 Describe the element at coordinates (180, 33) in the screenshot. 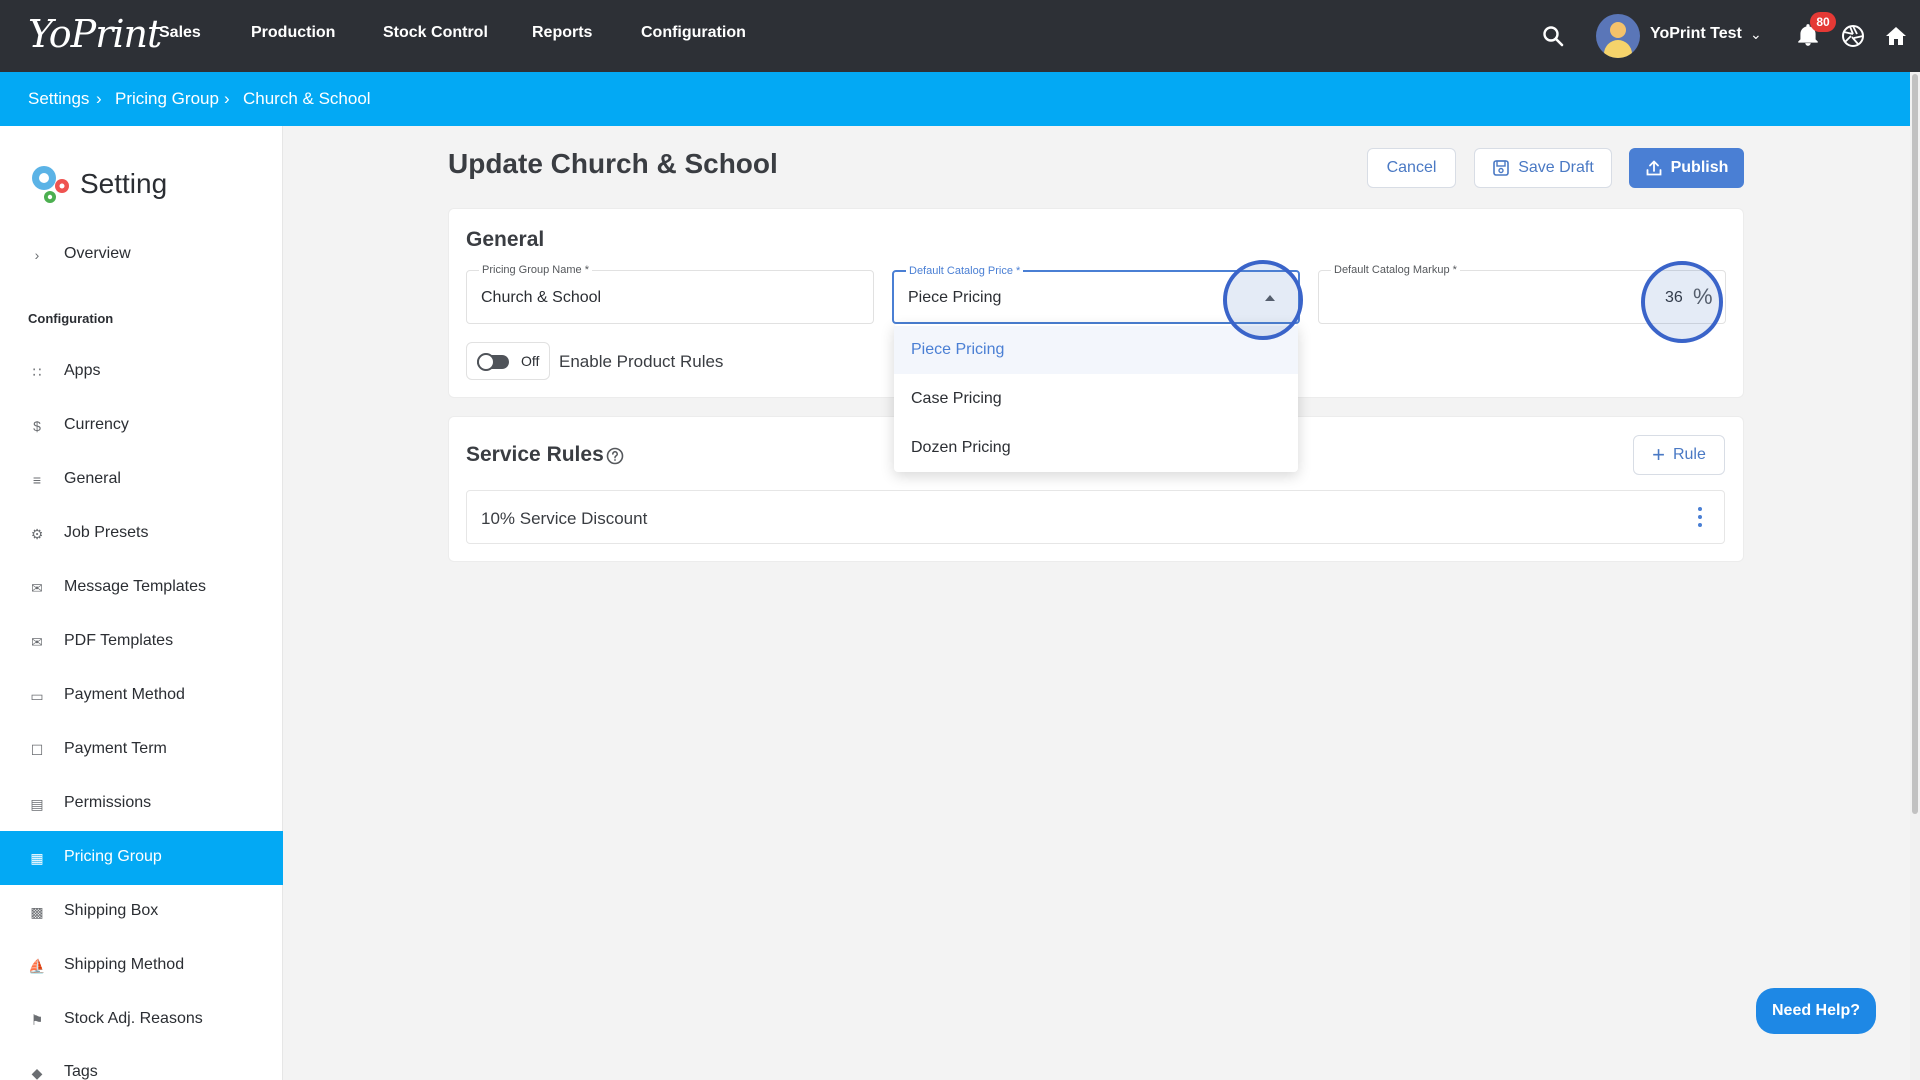

I see `nav-sales: Sales` at that location.